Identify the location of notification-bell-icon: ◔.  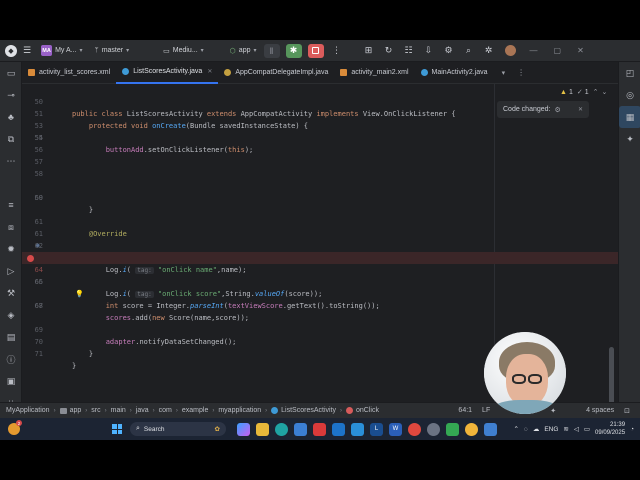
(632, 429).